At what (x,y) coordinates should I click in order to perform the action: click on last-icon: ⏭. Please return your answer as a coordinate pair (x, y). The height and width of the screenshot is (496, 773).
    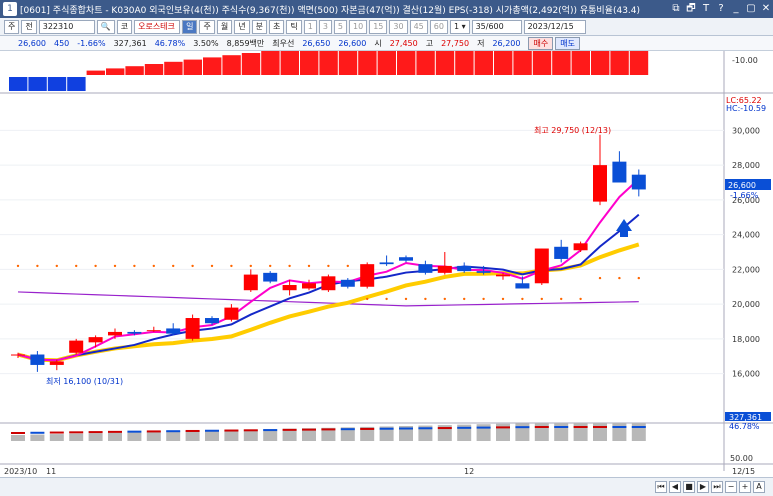
    Looking at the image, I should click on (717, 487).